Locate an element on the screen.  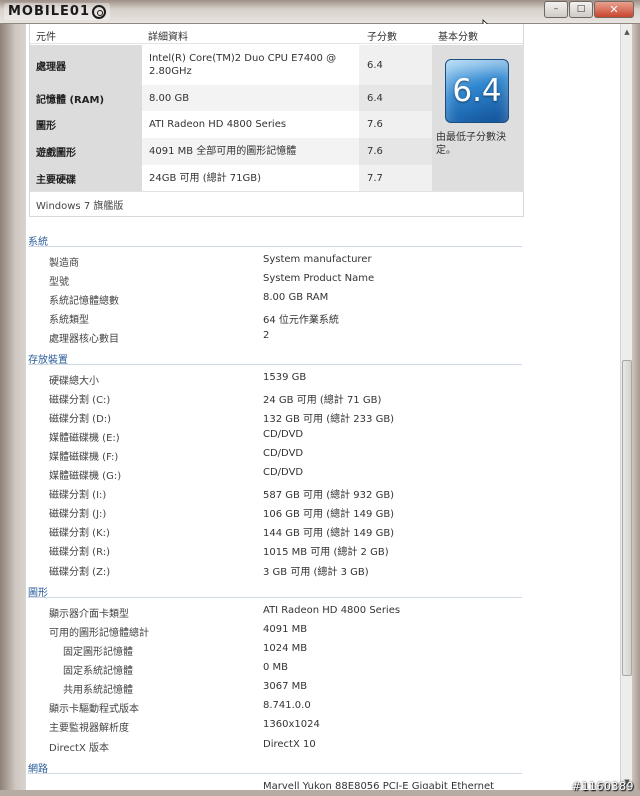
info-key: 硬碟總大小 is located at coordinates (74, 381).